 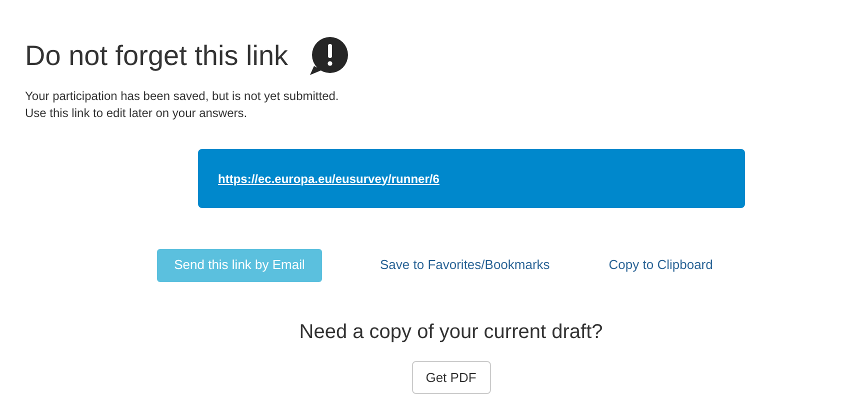 What do you see at coordinates (182, 96) in the screenshot?
I see `info-text: Your participation has been saved, but is not yet submitted.` at bounding box center [182, 96].